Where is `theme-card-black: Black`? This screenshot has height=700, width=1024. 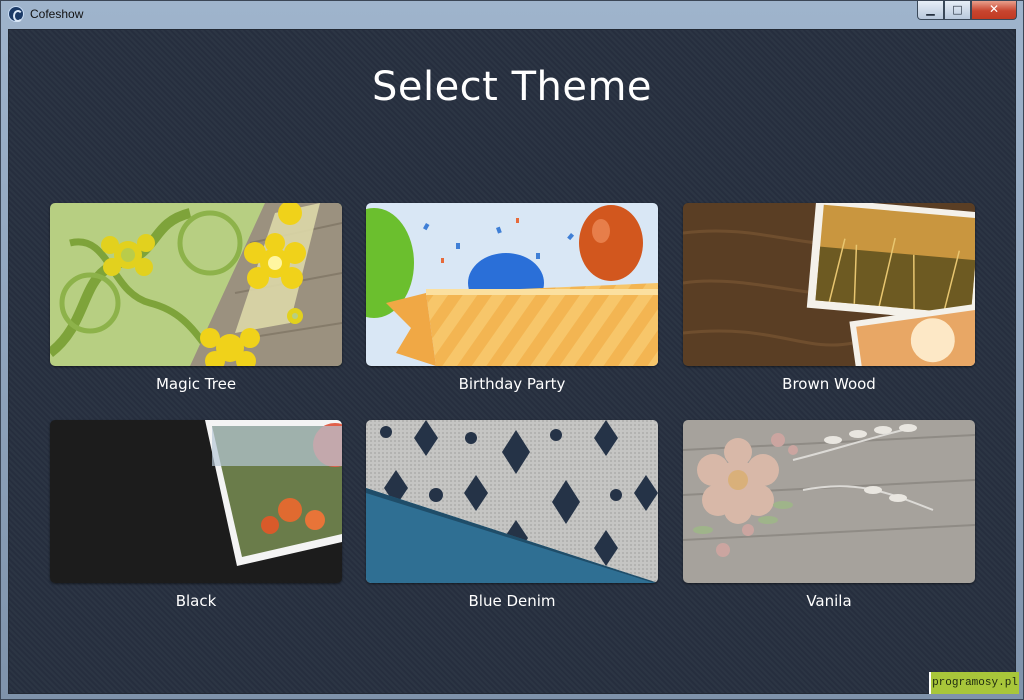 theme-card-black: Black is located at coordinates (196, 515).